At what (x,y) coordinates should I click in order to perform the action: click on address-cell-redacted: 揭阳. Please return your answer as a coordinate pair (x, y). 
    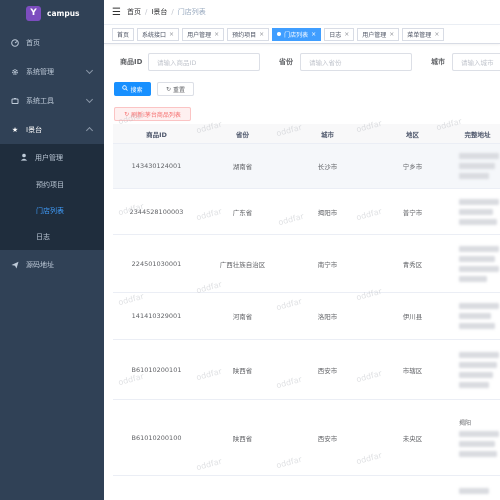
    Looking at the image, I should click on (477, 437).